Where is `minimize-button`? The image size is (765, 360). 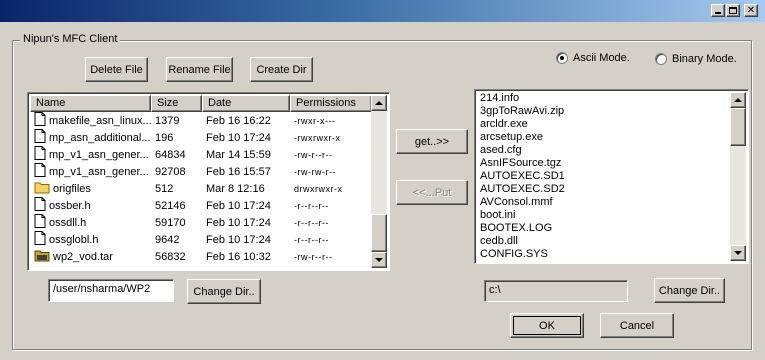 minimize-button is located at coordinates (718, 10).